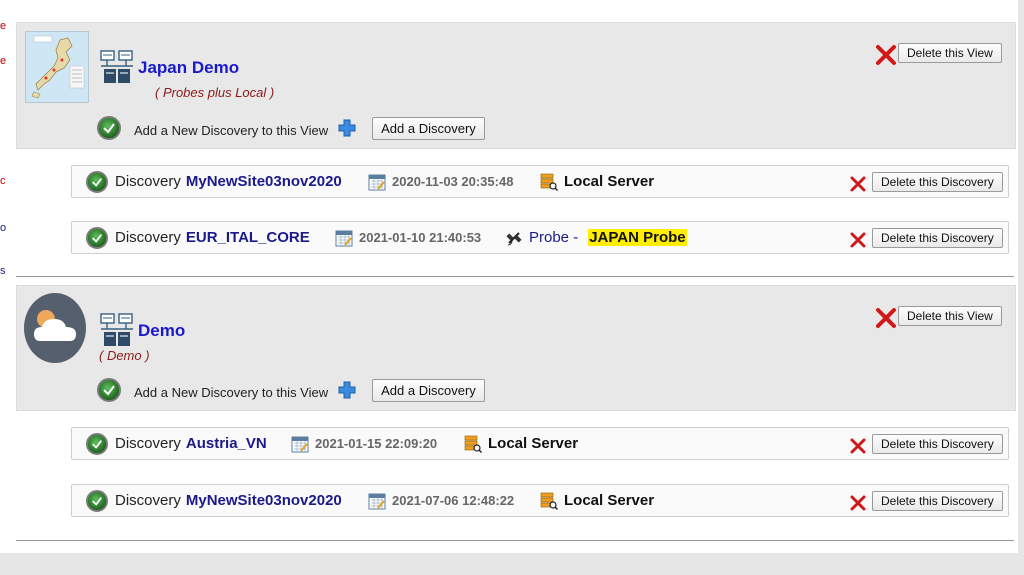 This screenshot has width=1024, height=575. Describe the element at coordinates (188, 68) in the screenshot. I see `view-title: Japan Demo` at that location.